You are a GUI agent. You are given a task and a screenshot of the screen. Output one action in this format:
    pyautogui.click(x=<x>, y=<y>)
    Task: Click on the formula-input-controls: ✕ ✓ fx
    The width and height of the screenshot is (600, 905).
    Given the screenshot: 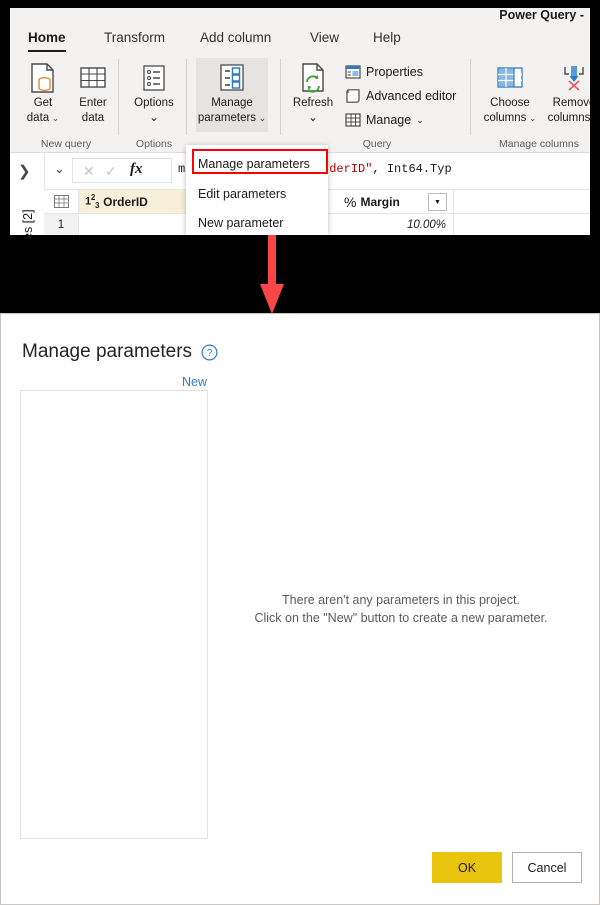 What is the action you would take?
    pyautogui.click(x=122, y=170)
    